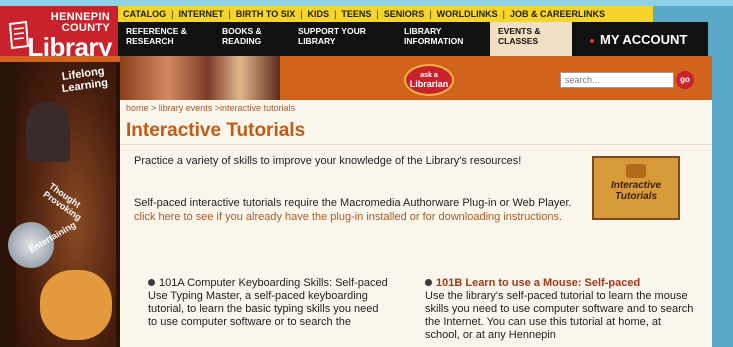 The width and height of the screenshot is (733, 347). Describe the element at coordinates (242, 41) in the screenshot. I see `nav-label: READING` at that location.